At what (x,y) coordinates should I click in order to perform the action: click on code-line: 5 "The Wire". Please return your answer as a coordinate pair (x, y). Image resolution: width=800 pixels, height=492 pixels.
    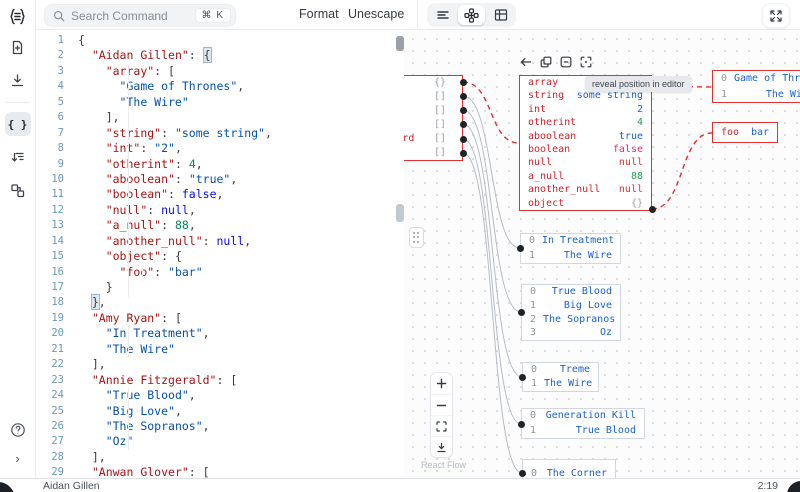
    Looking at the image, I should click on (220, 102).